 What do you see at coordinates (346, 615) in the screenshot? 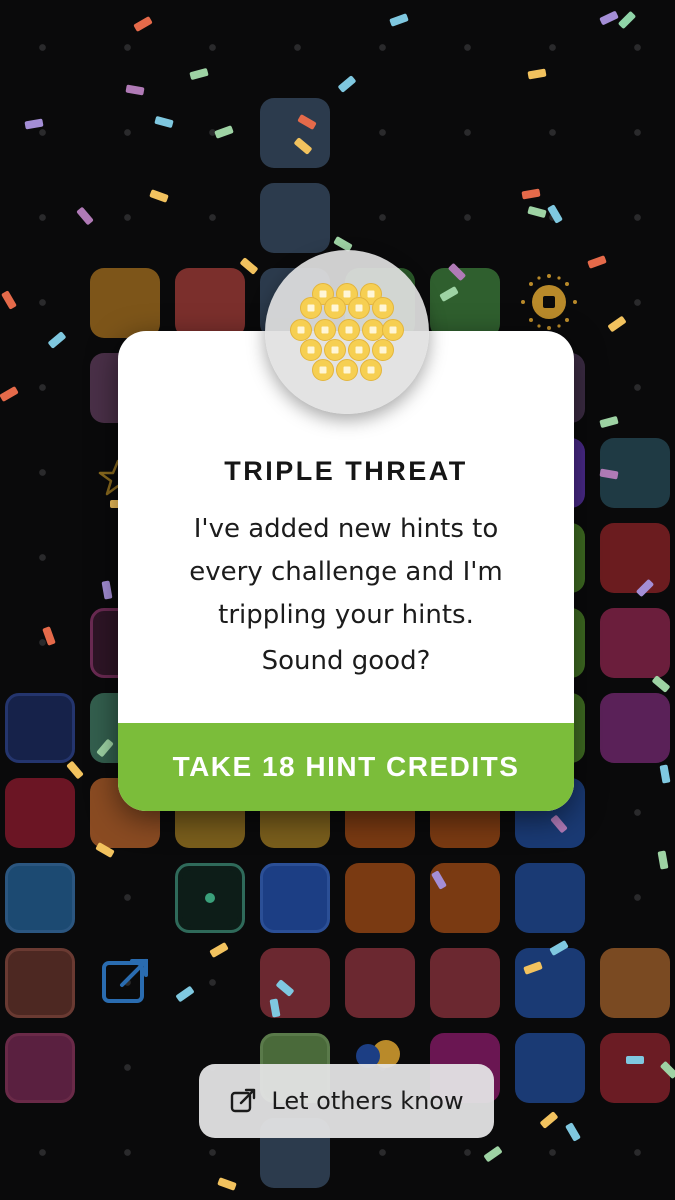
I see `dialog-message-line: trippling your hints.` at bounding box center [346, 615].